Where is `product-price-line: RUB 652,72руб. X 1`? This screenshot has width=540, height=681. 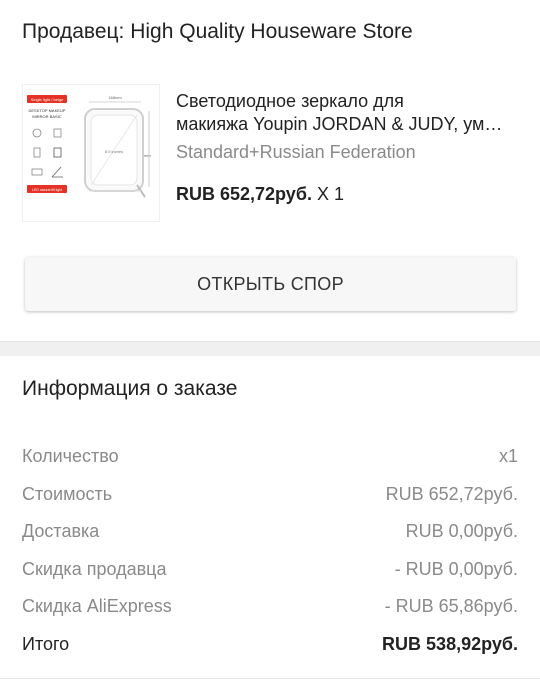 product-price-line: RUB 652,72руб. X 1 is located at coordinates (260, 194).